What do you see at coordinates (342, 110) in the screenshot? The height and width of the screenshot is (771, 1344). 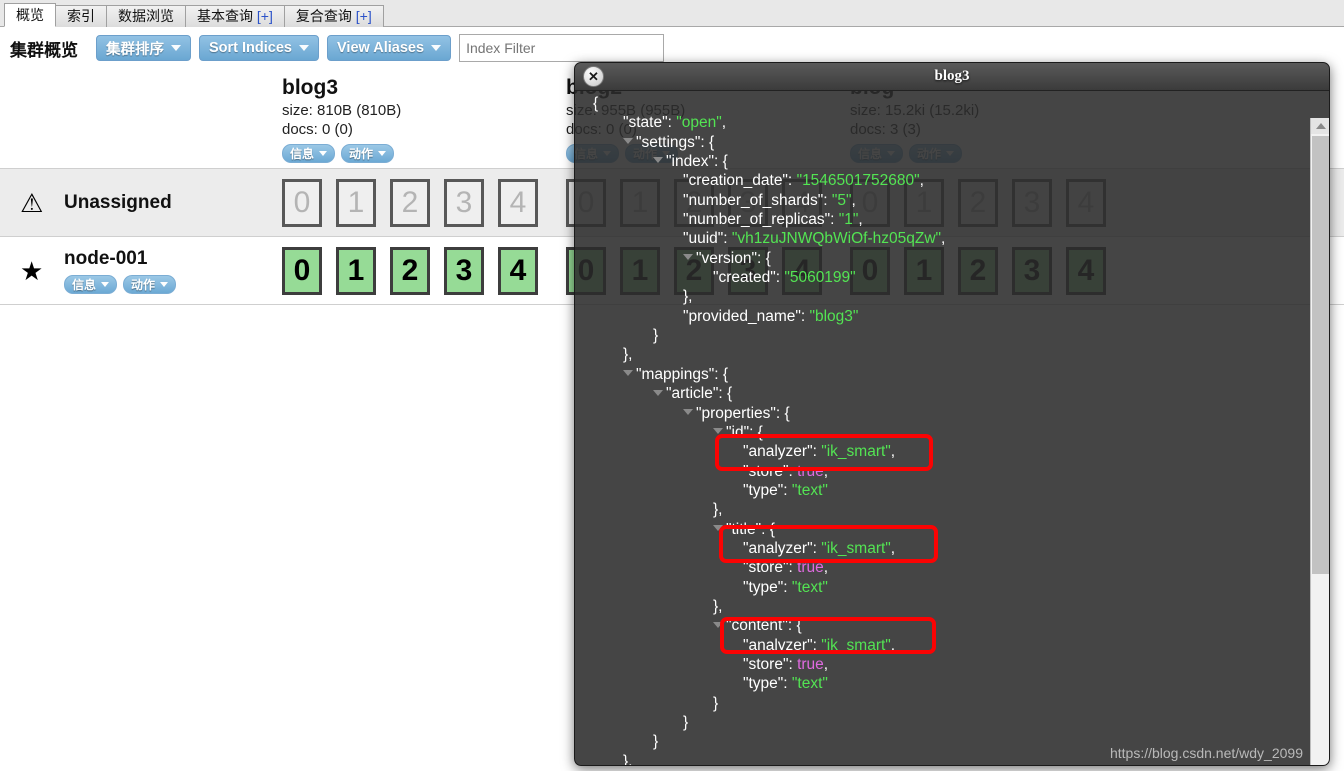 I see `index-size: size: 810B (810B)` at bounding box center [342, 110].